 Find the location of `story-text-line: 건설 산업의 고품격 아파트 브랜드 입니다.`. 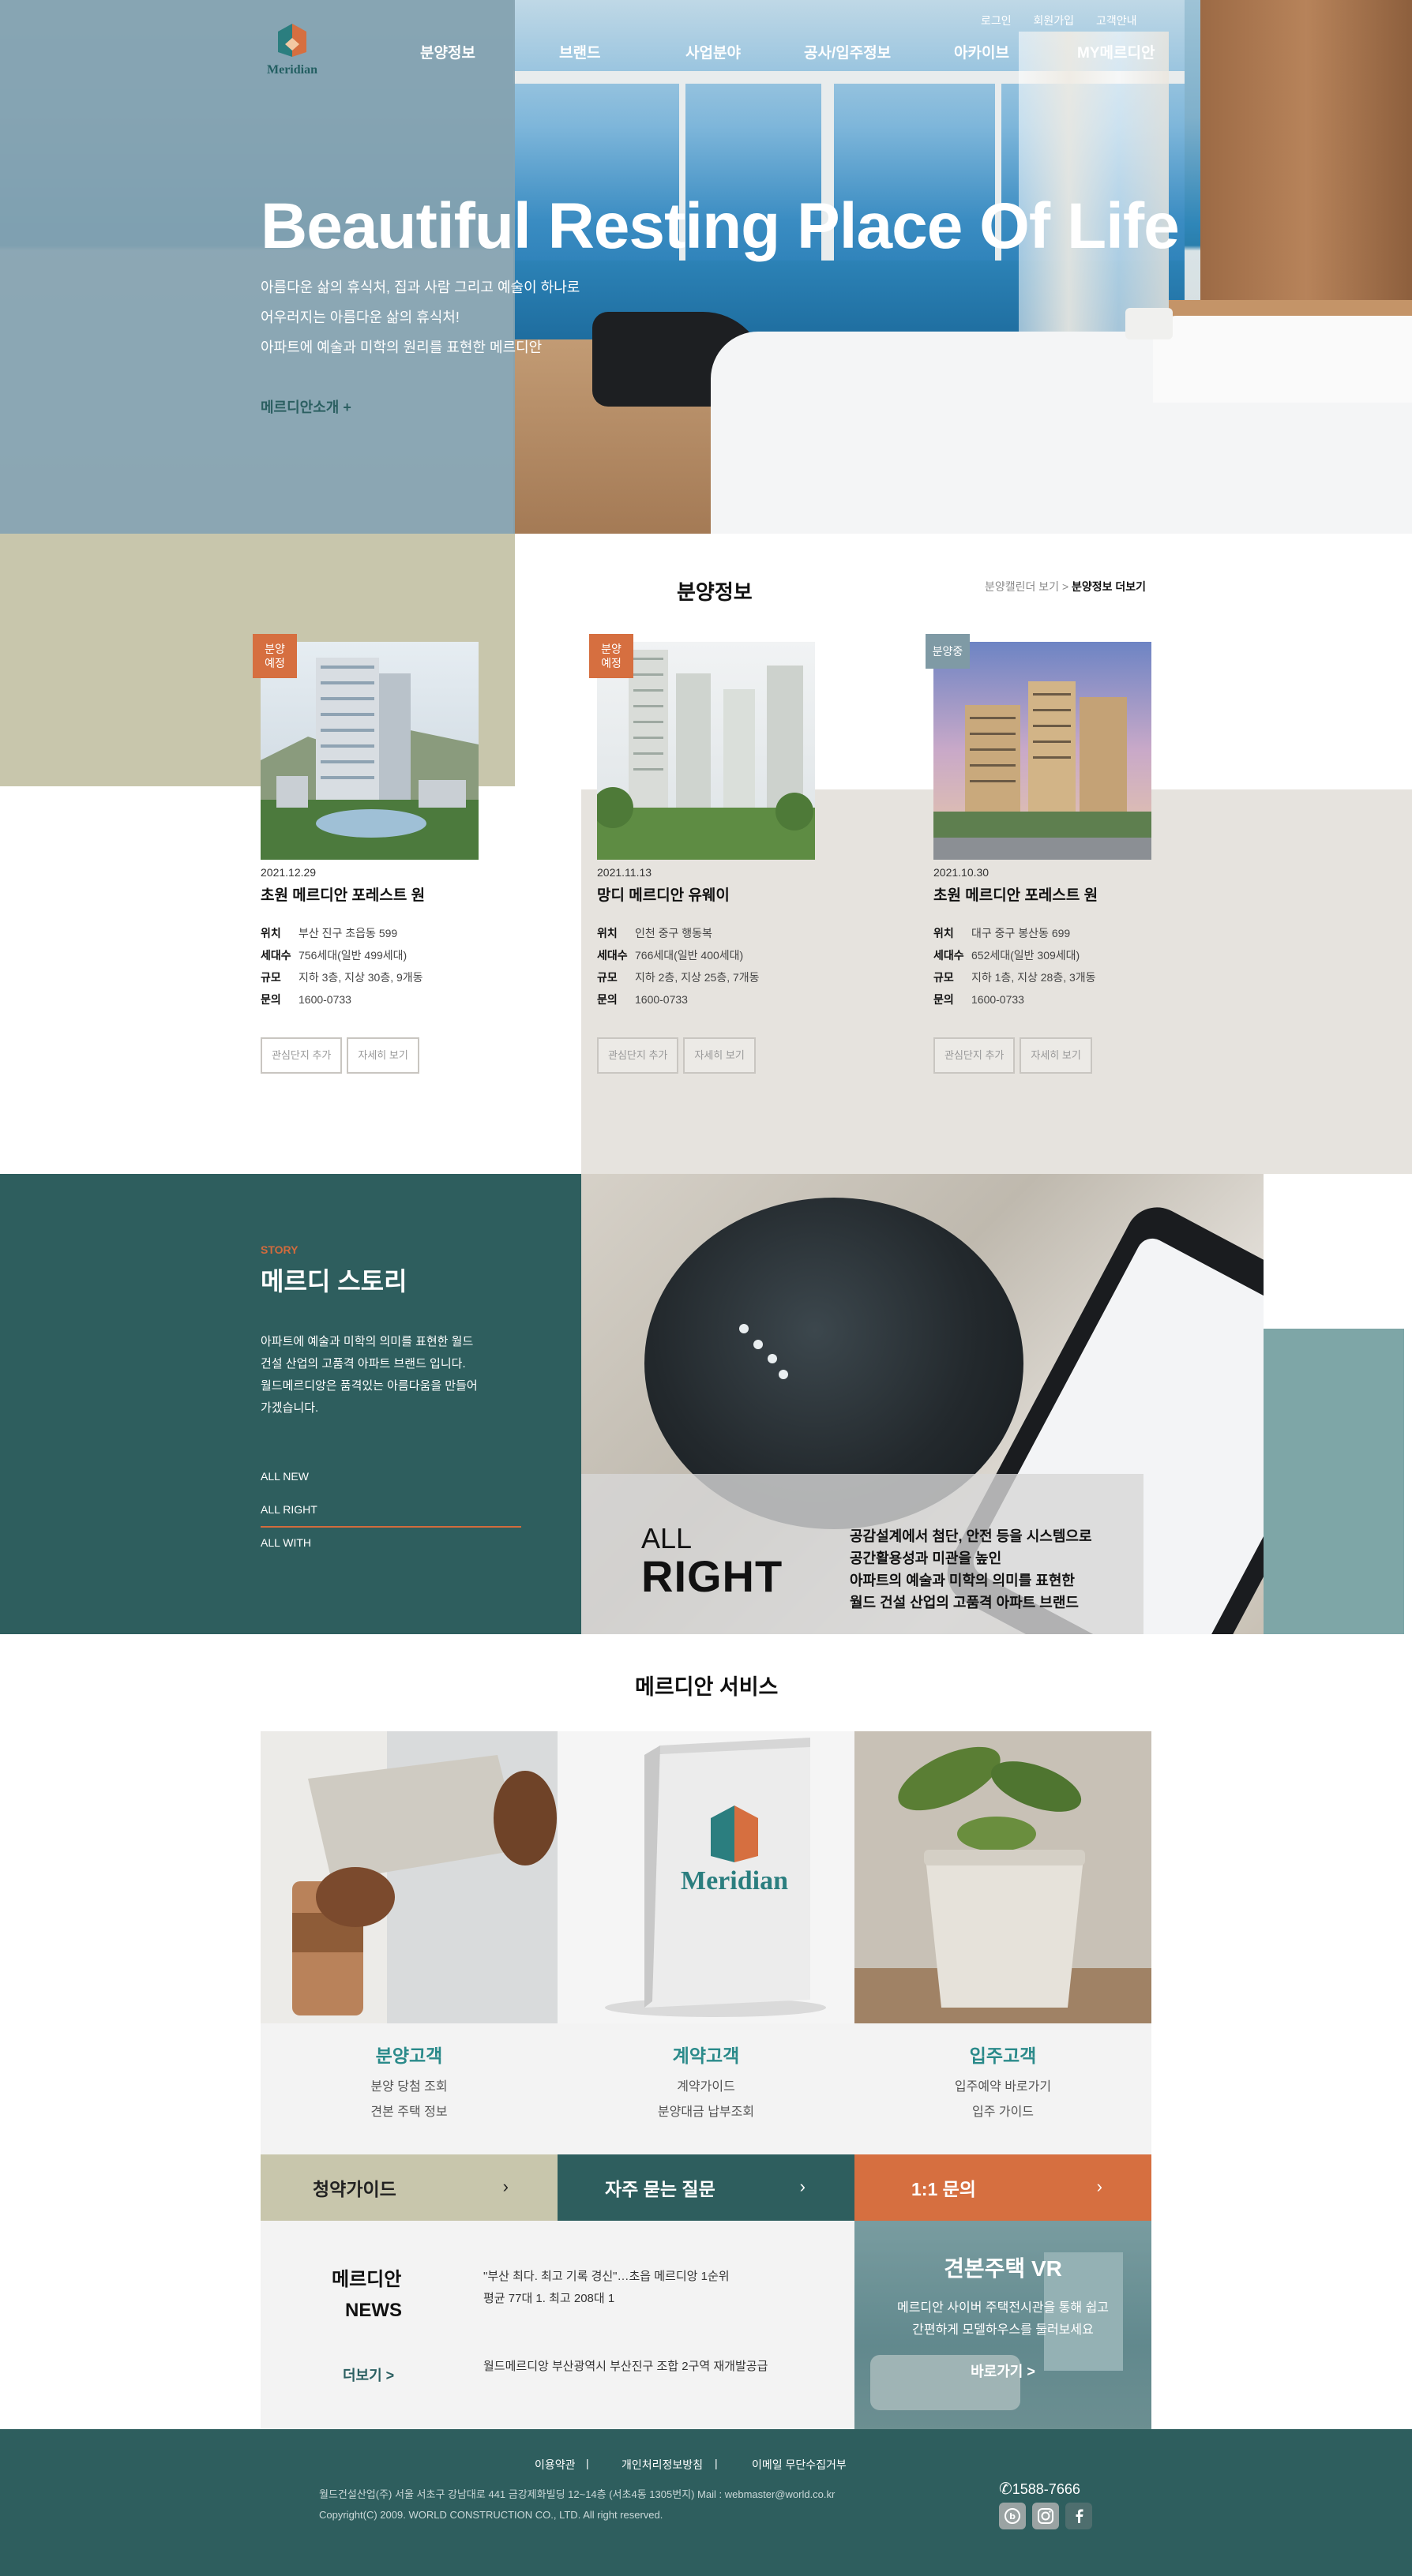

story-text-line: 건설 산업의 고품격 아파트 브랜드 입니다. is located at coordinates (363, 1363).